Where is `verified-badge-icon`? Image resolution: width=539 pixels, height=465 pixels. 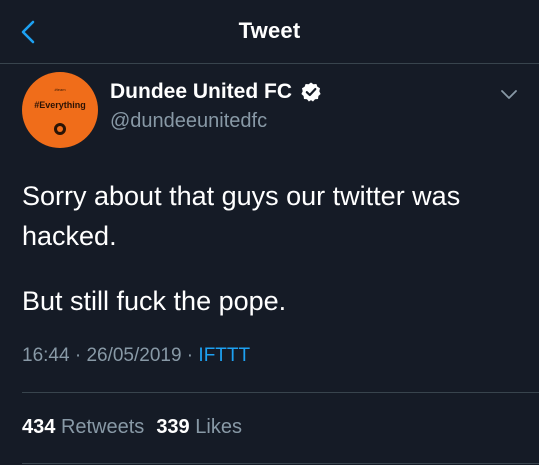 verified-badge-icon is located at coordinates (311, 92).